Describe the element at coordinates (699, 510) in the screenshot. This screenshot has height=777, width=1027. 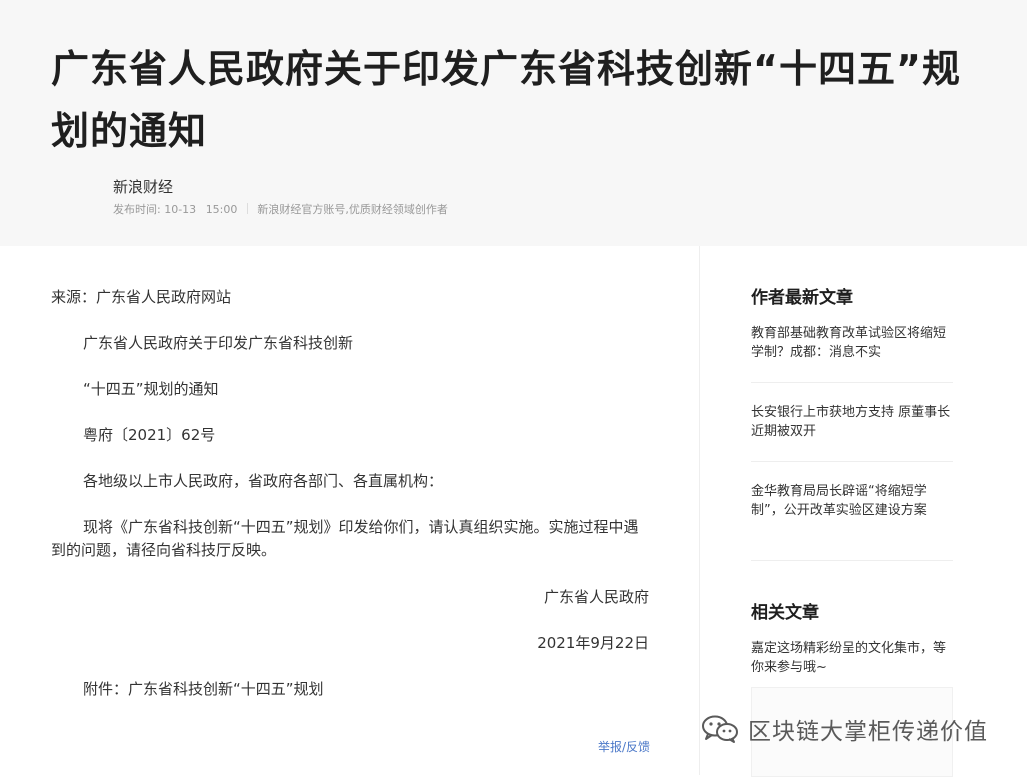
I see `column-divider` at that location.